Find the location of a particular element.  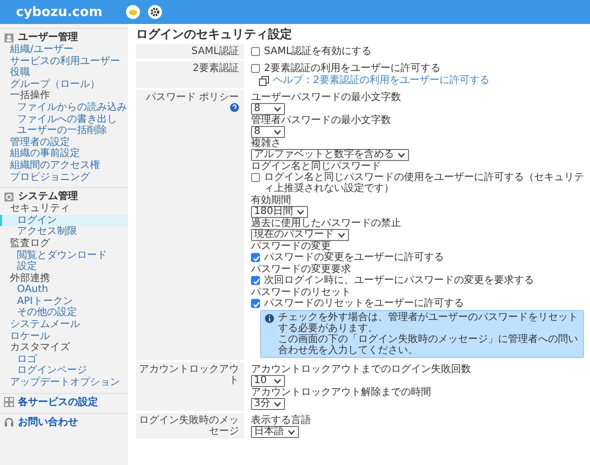

sidebar-item: APIトークン is located at coordinates (64, 302).